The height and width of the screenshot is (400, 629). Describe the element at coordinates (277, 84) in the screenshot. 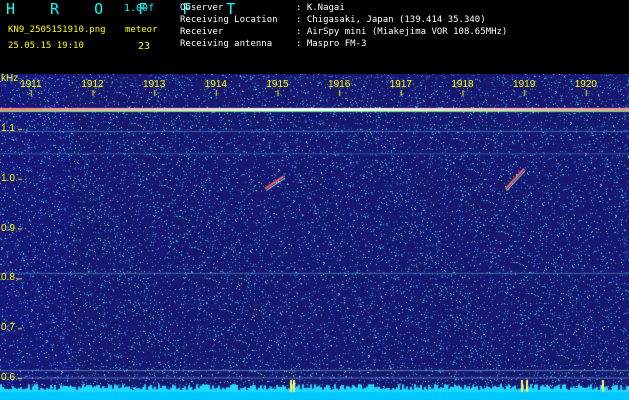

I see `x-tick-label: 1915` at that location.